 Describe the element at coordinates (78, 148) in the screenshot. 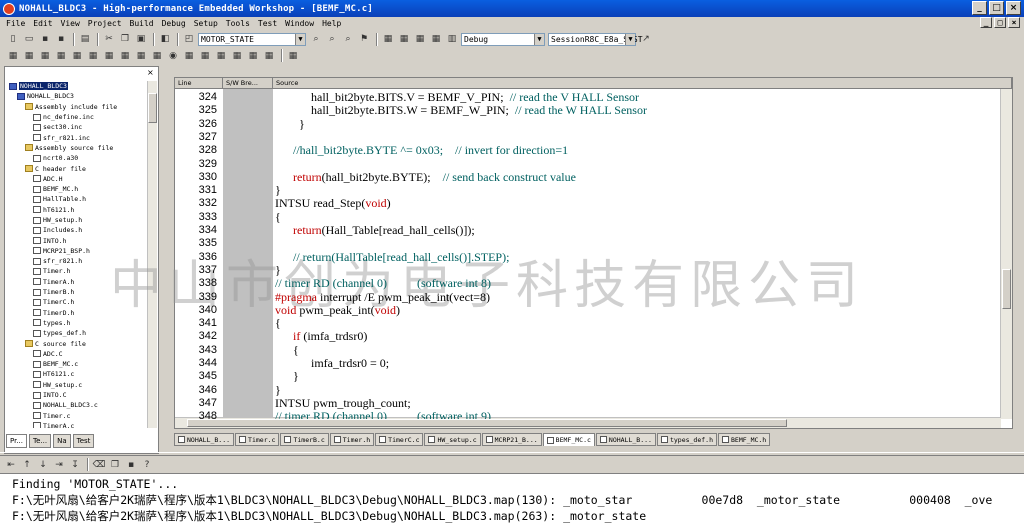

I see `tree-item: Assembly source file` at that location.